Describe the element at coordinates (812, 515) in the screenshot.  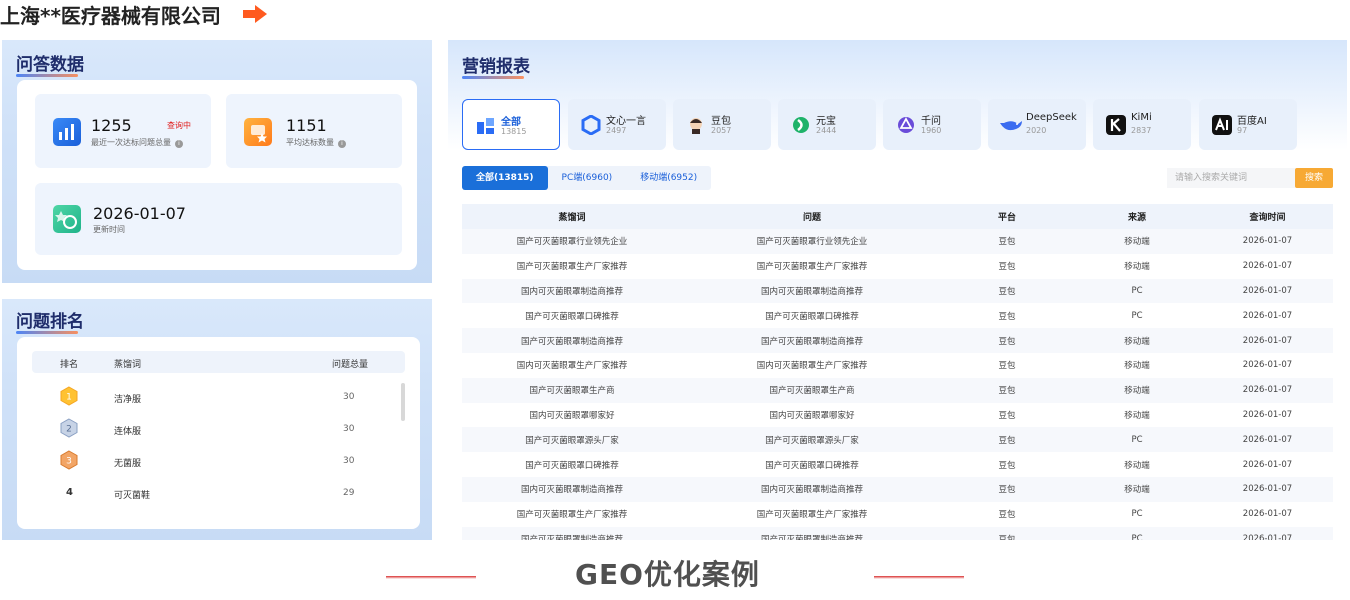
I see `cell-question: 国产可灭菌眼罩生产厂家推荐` at that location.